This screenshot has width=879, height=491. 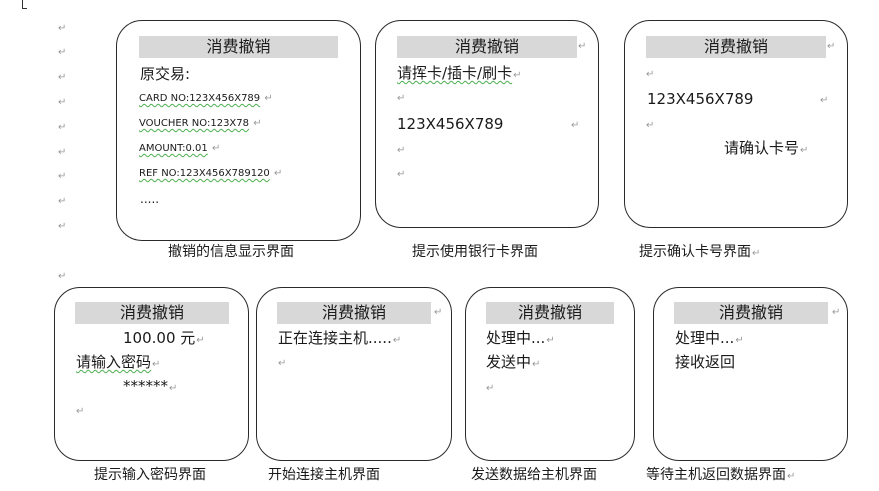 I want to click on original-transaction-label: 原交易:, so click(x=165, y=74).